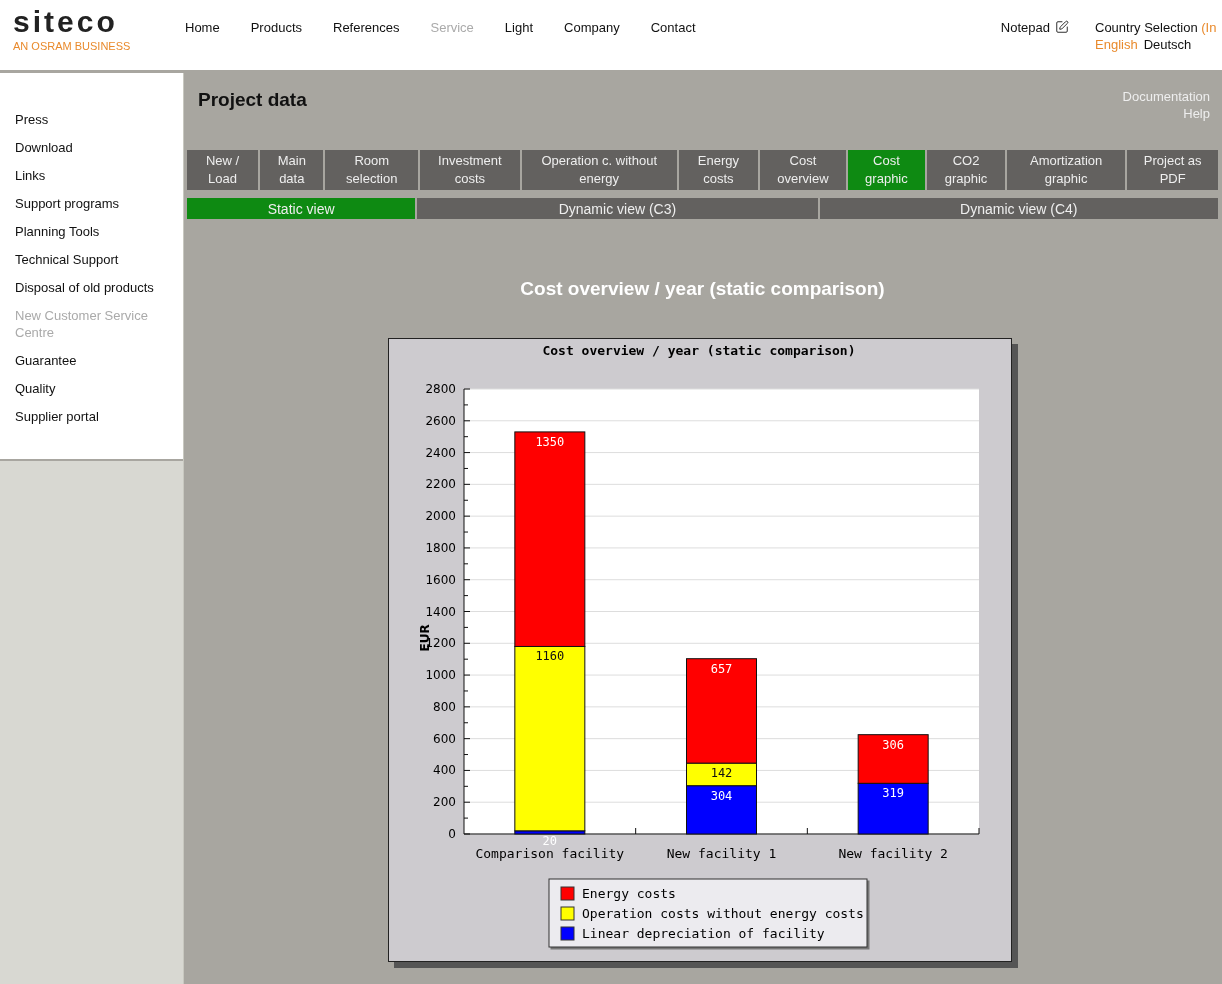 This screenshot has height=984, width=1222. What do you see at coordinates (292, 170) in the screenshot?
I see `tab: Main data` at bounding box center [292, 170].